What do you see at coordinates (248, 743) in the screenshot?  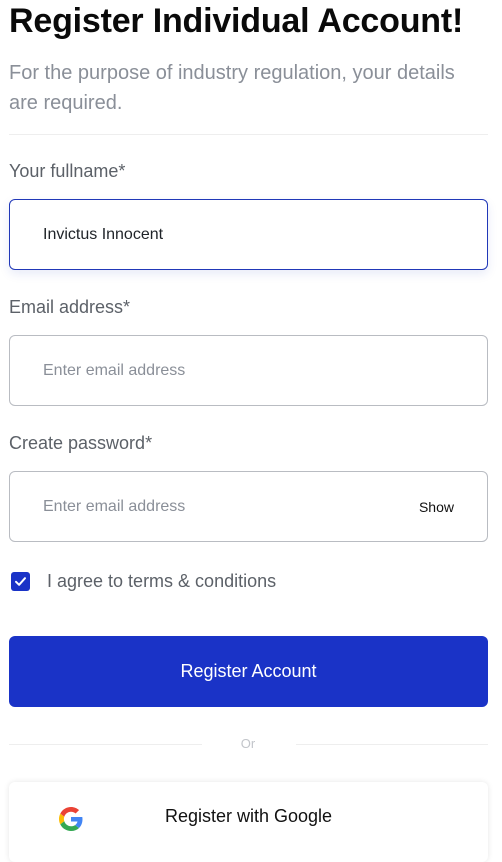 I see `or-separator-text: Or` at bounding box center [248, 743].